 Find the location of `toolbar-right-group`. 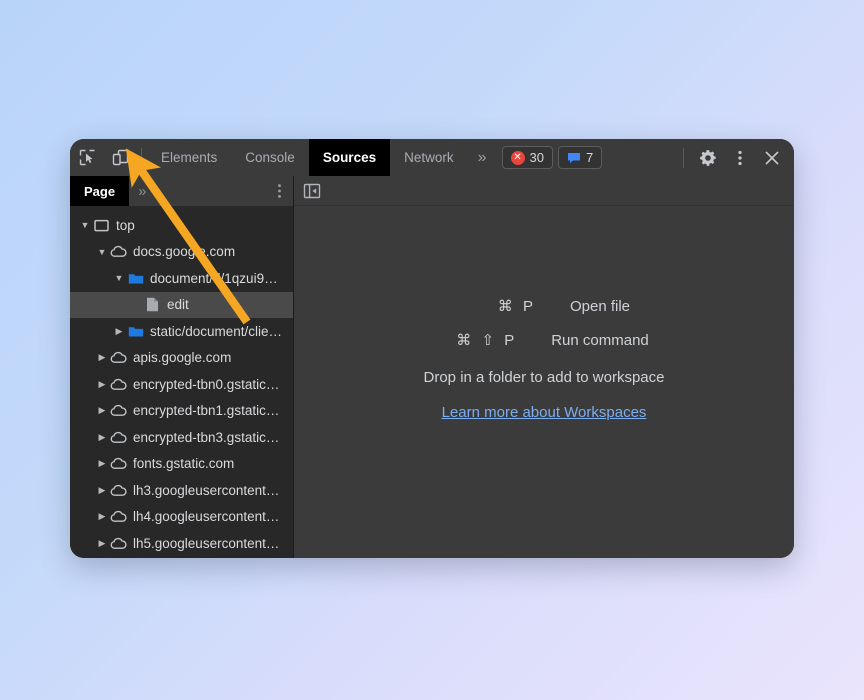

toolbar-right-group is located at coordinates (734, 157).